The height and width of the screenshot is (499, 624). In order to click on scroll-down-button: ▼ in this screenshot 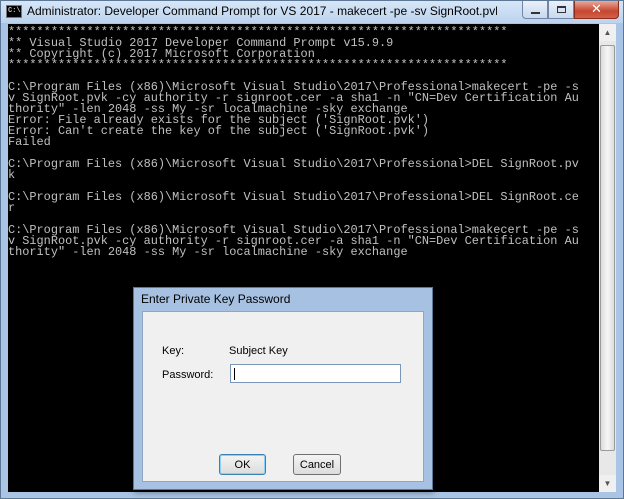, I will do `click(607, 483)`.